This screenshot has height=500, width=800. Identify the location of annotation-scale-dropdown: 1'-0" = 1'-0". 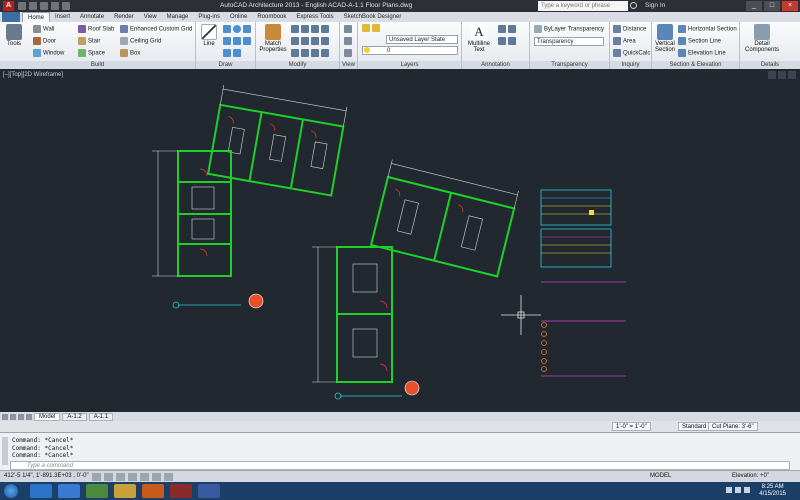
(631, 426).